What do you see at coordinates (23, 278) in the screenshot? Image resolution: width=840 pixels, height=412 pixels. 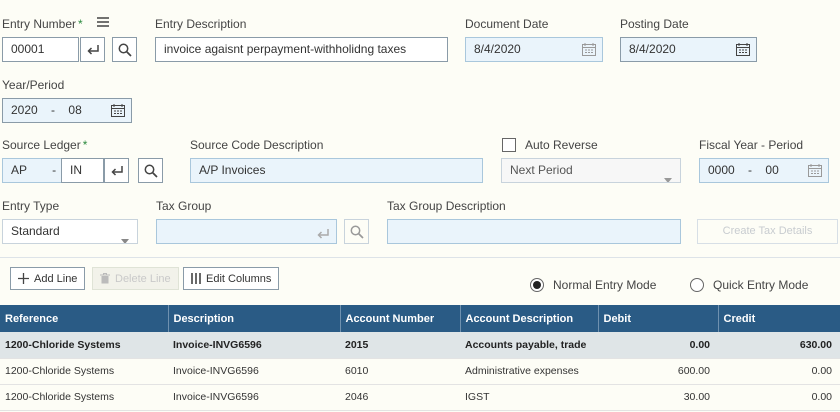 I see `plus-icon` at bounding box center [23, 278].